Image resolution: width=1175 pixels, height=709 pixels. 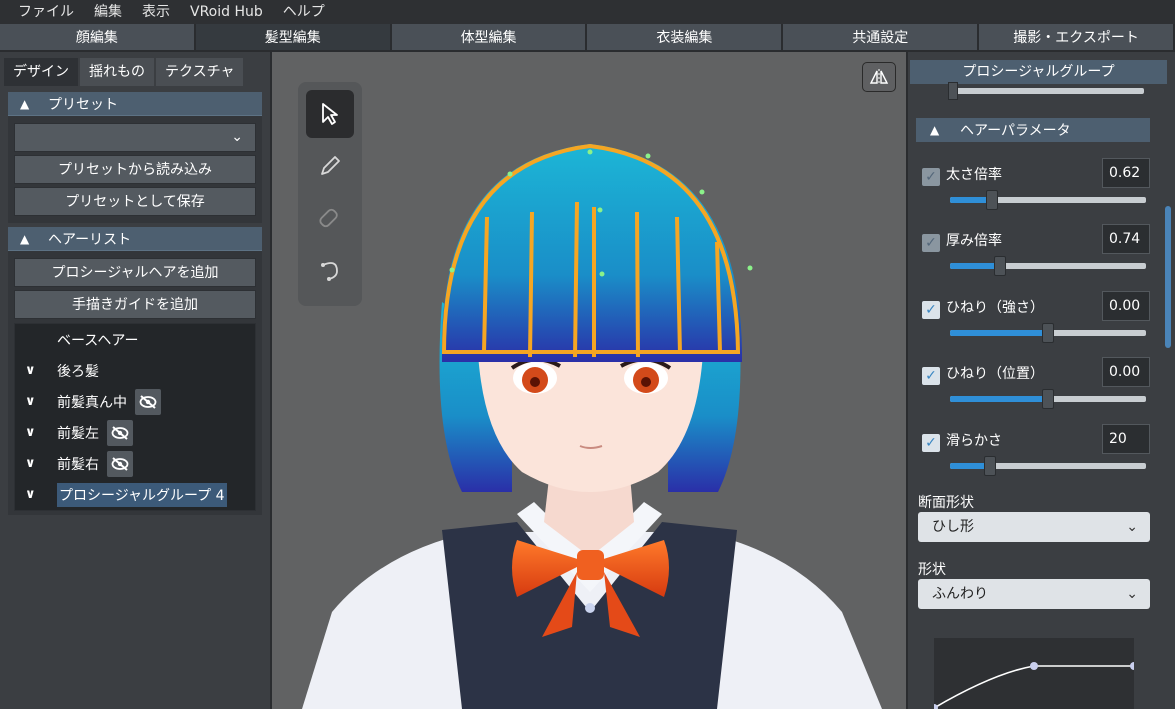 I want to click on add-guide-button: 手描きガイドを追加, so click(x=135, y=304).